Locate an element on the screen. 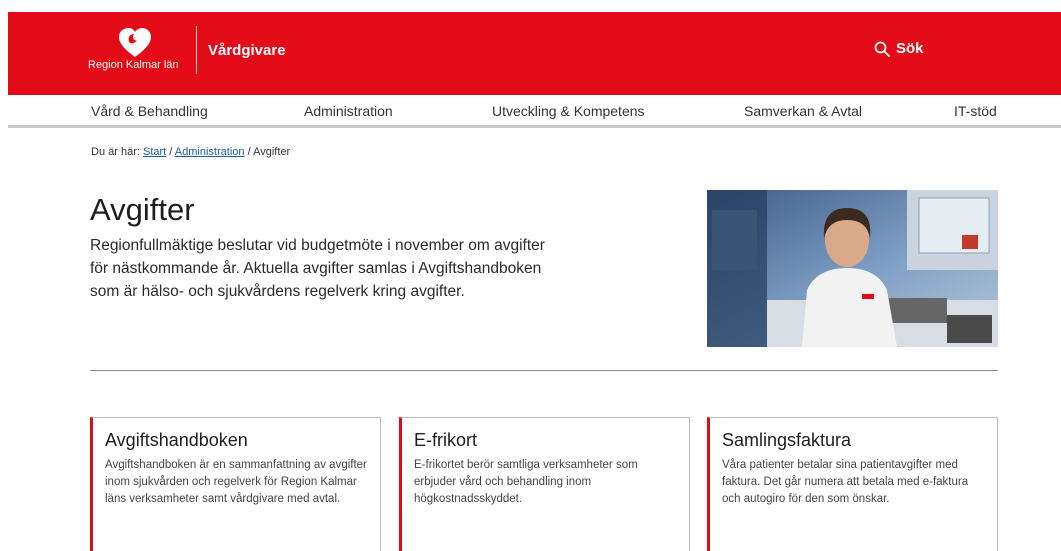 The width and height of the screenshot is (1061, 551). region-logo: Region Kalmar län is located at coordinates (138, 52).